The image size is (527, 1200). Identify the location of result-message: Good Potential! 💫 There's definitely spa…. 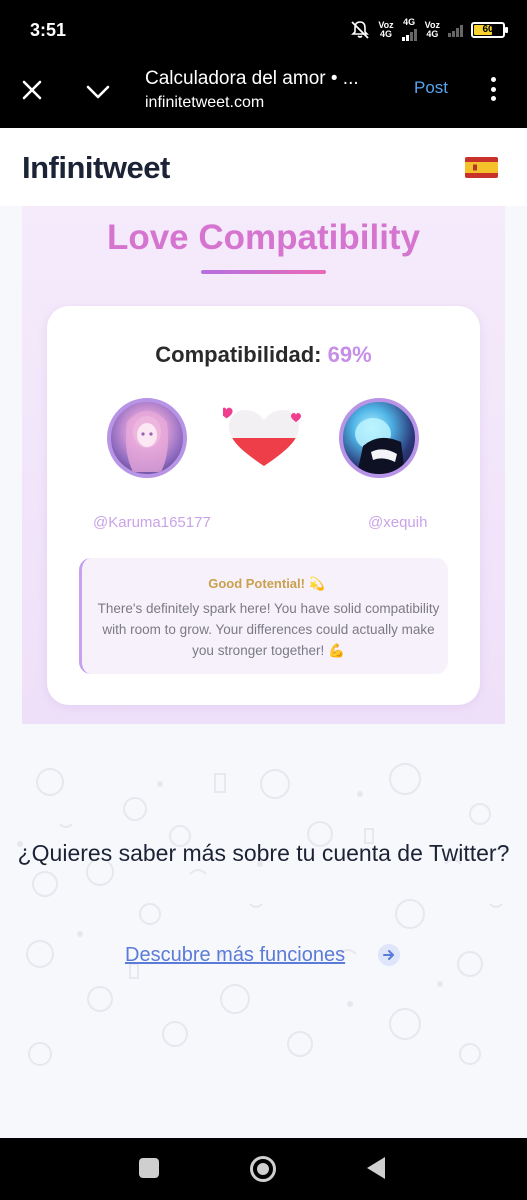
(263, 616).